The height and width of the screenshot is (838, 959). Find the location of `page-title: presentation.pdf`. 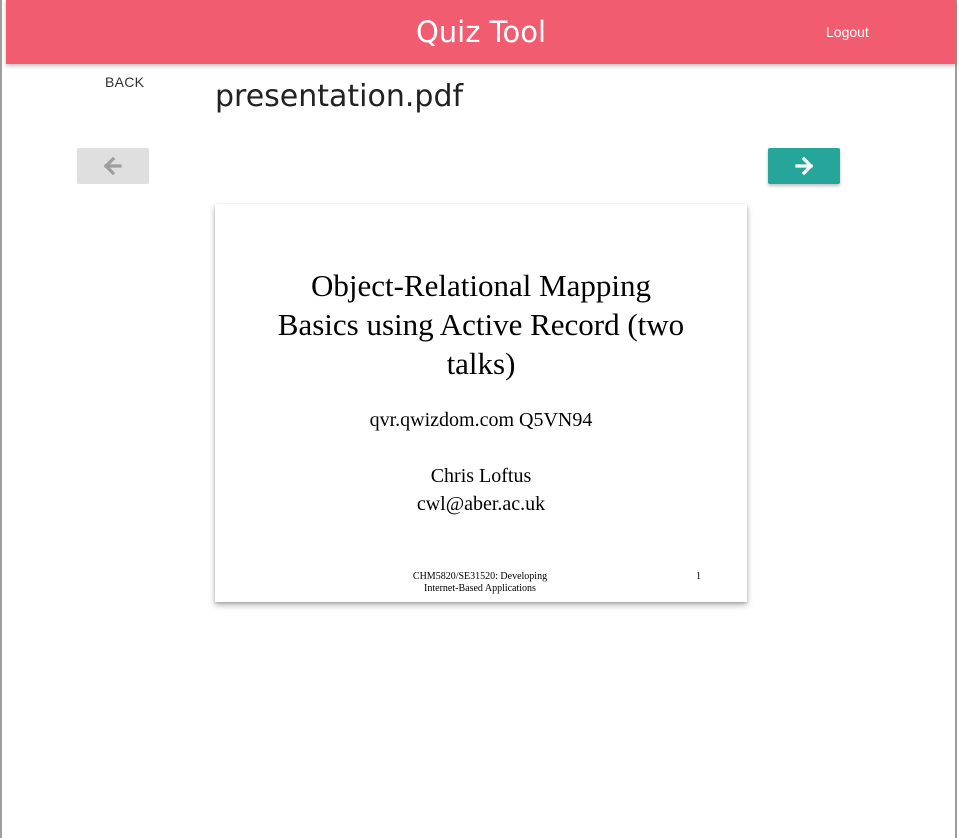

page-title: presentation.pdf is located at coordinates (339, 96).